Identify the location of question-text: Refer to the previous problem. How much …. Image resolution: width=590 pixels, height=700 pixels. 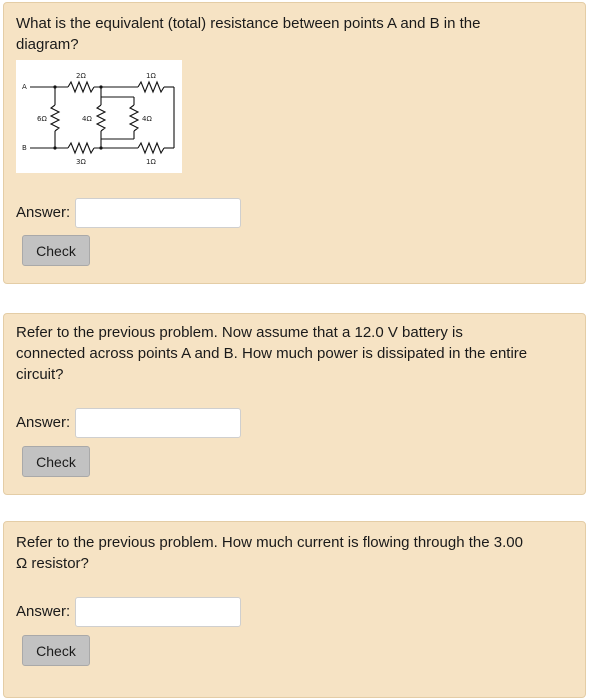
(269, 553).